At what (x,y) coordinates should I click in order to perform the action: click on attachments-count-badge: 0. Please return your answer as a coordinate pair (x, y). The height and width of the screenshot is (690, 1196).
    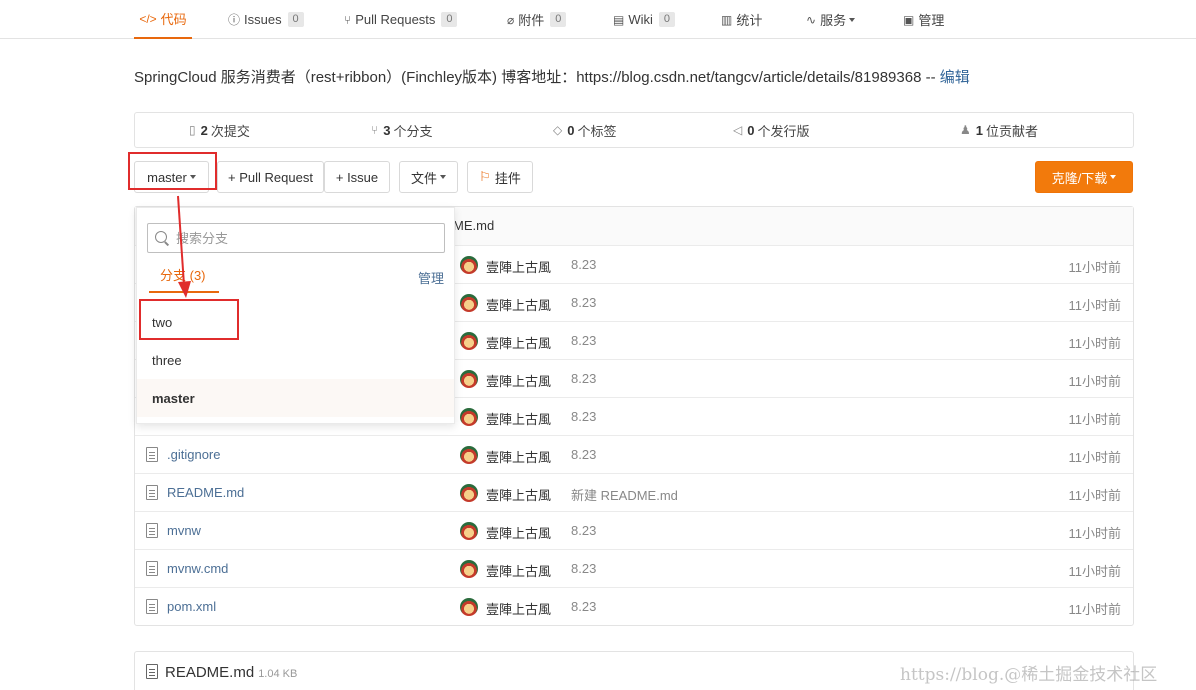
    Looking at the image, I should click on (558, 19).